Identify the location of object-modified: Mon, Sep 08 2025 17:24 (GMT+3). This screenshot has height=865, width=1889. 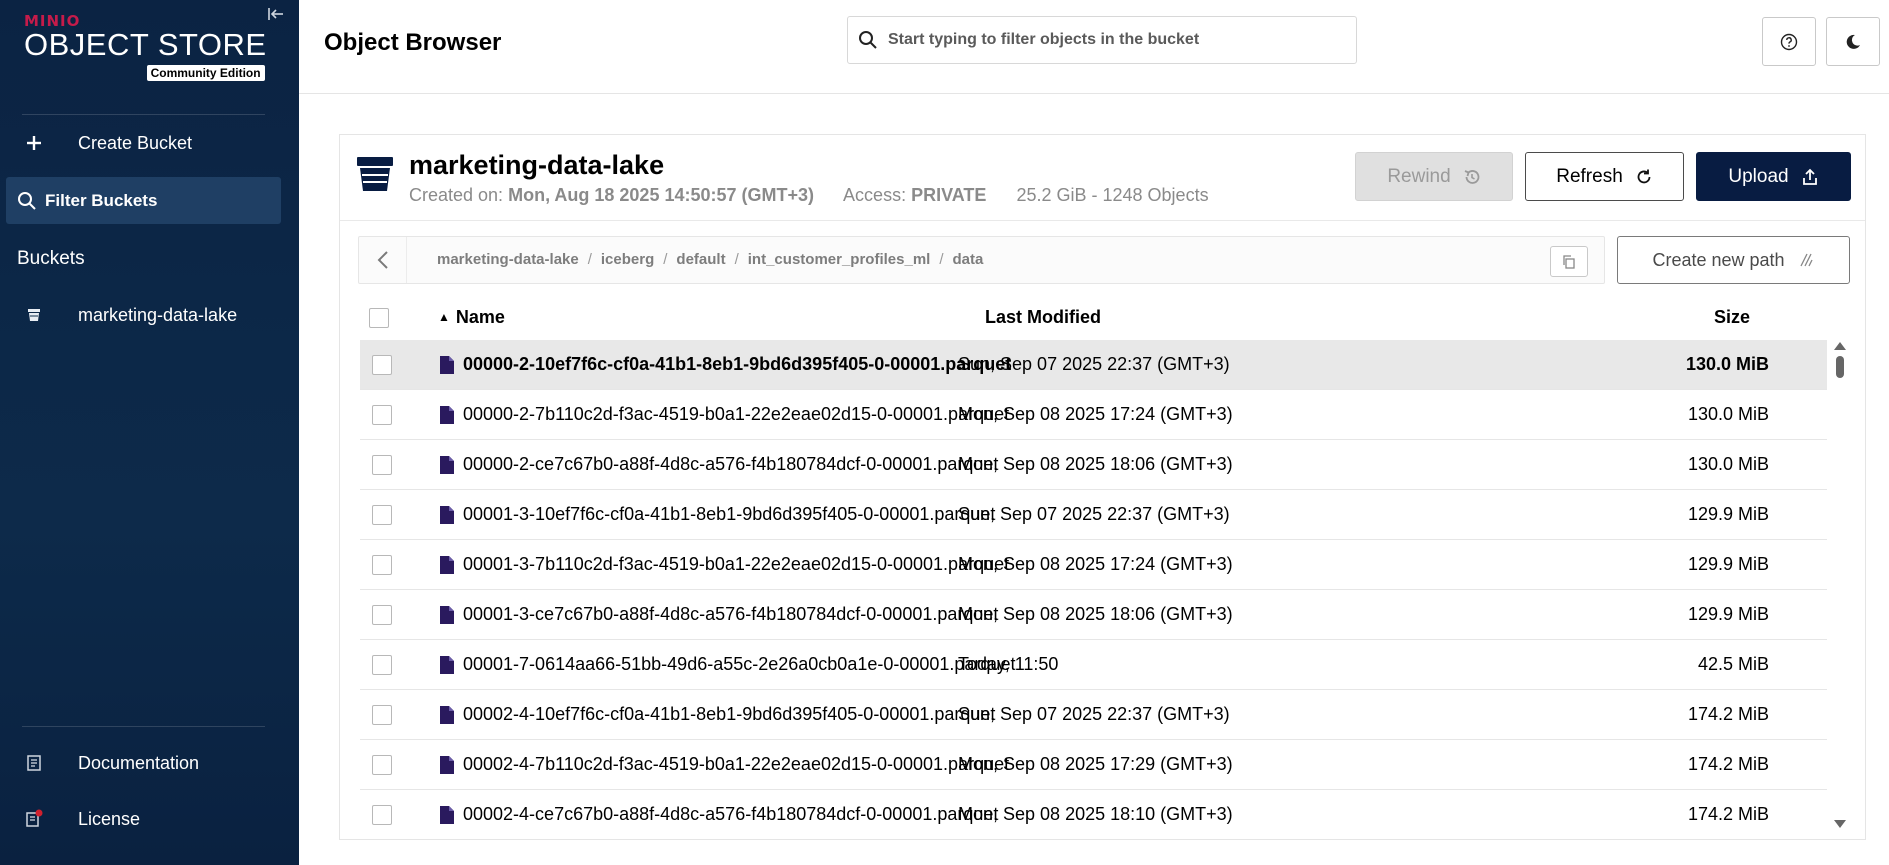
(1095, 414).